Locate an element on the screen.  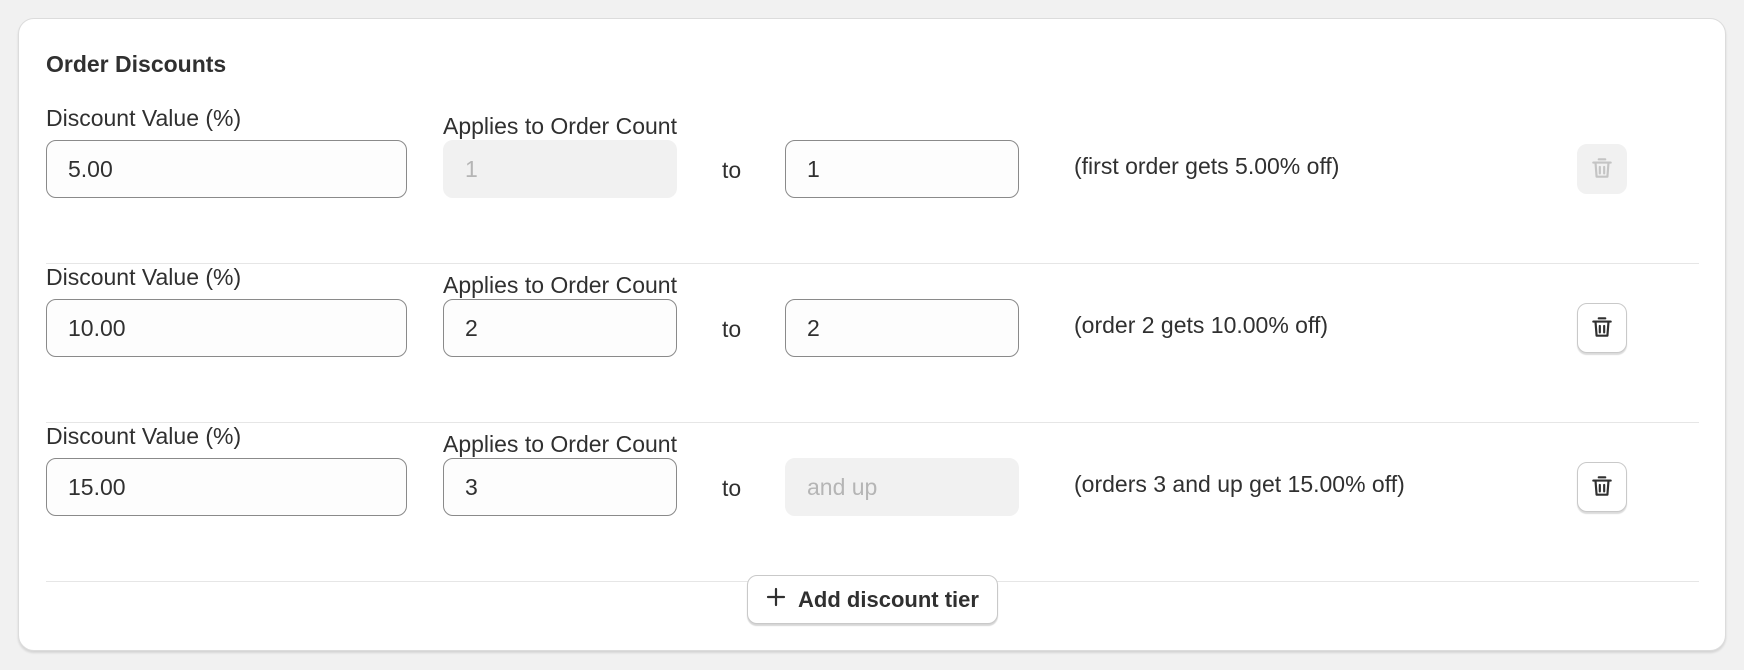
add-discount-tier-label: Add discount tier is located at coordinates (888, 599).